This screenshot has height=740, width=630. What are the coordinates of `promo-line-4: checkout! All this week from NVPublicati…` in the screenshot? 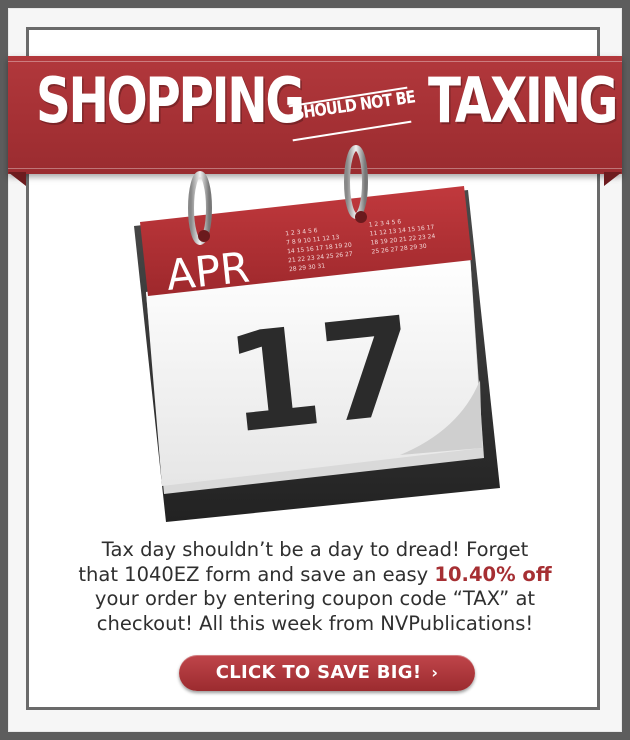 It's located at (315, 623).